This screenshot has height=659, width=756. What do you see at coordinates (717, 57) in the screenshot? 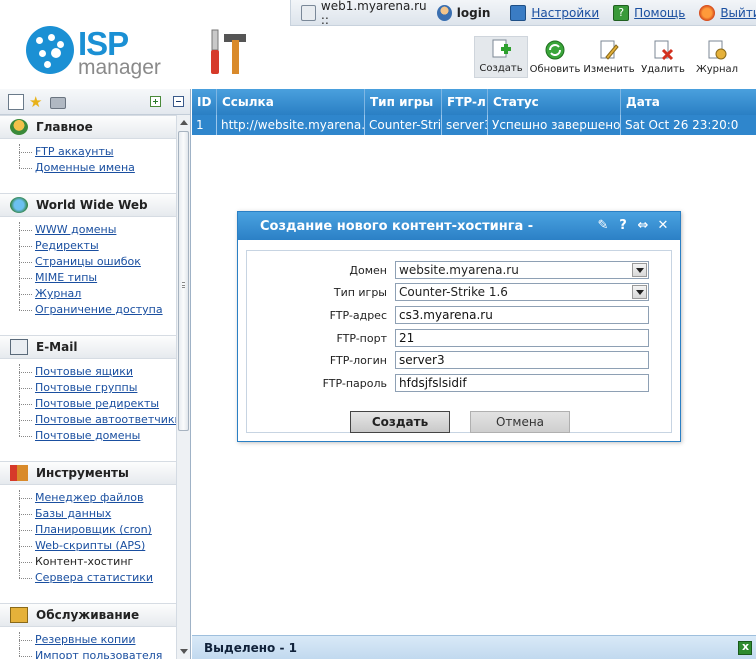
I see `log-button: Журнал` at bounding box center [717, 57].